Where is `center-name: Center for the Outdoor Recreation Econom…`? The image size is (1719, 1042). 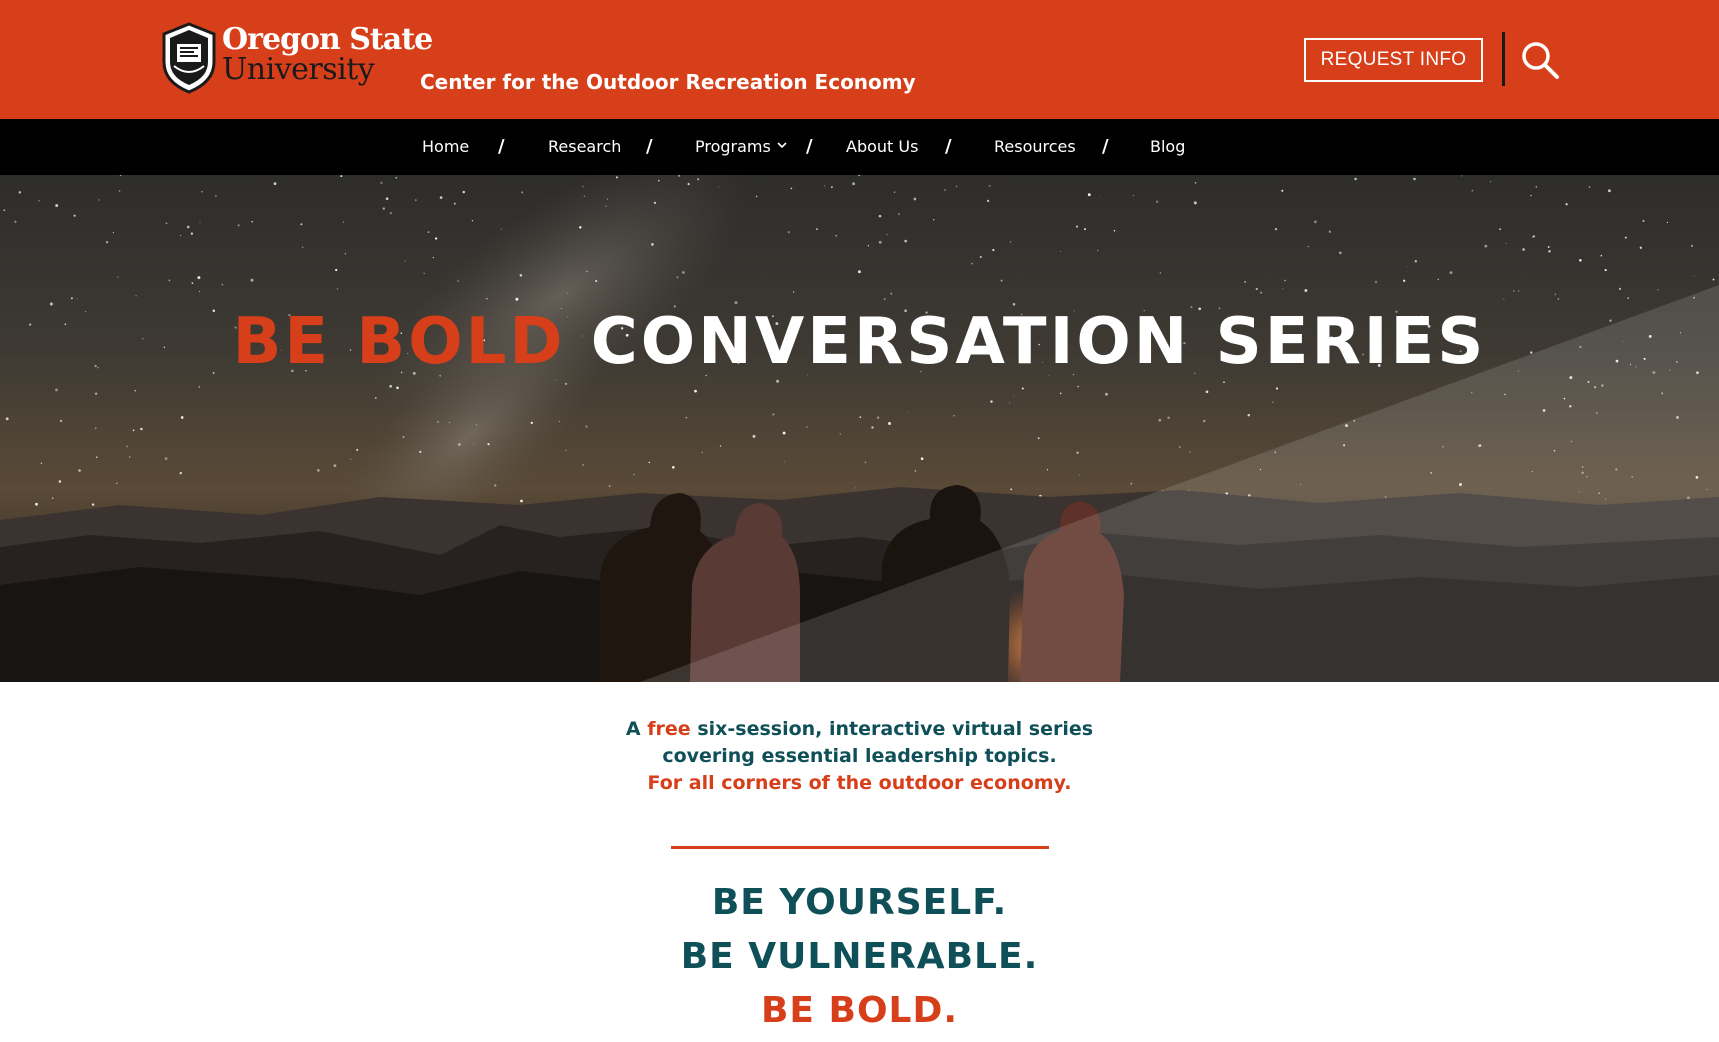
center-name: Center for the Outdoor Recreation Econom… is located at coordinates (668, 82).